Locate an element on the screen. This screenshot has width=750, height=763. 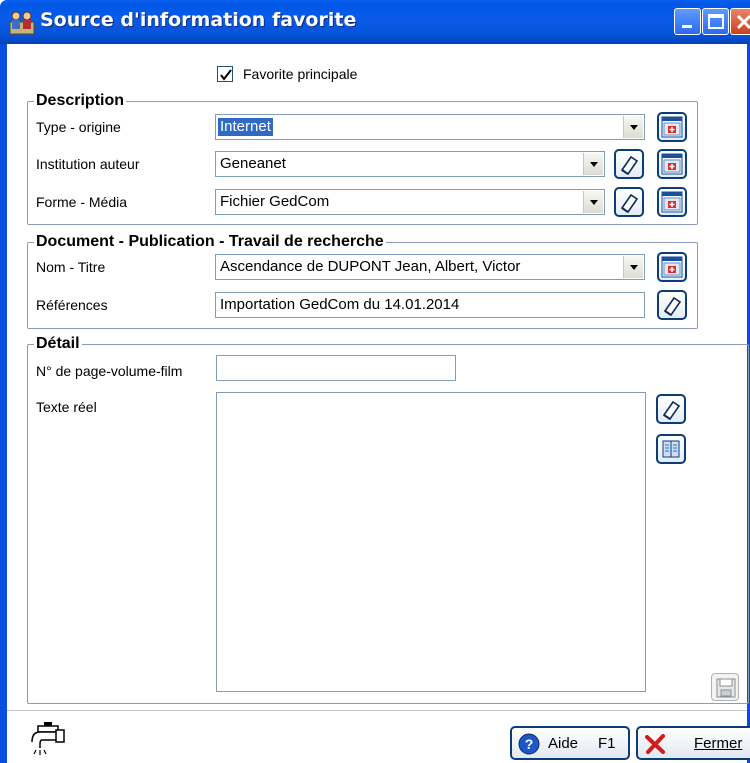
forme-media-list-button is located at coordinates (672, 202).